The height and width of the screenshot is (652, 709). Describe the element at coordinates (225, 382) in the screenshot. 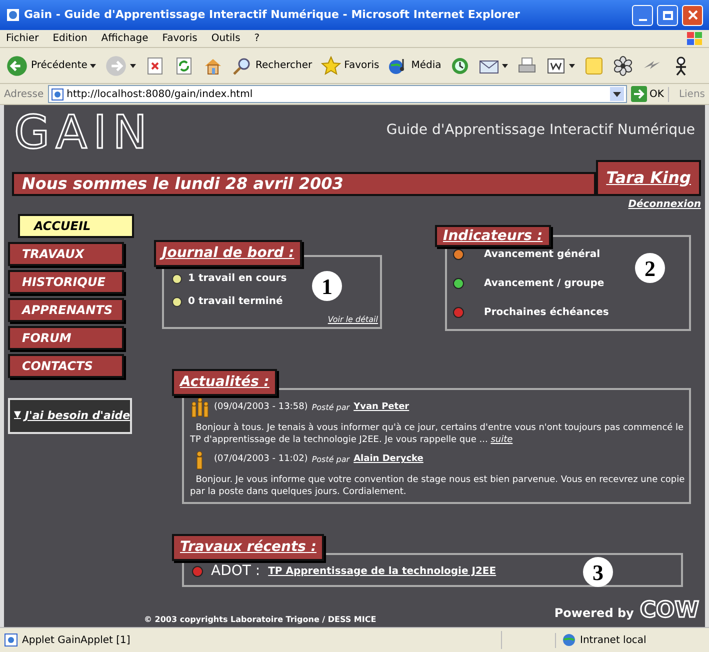

I see `section-title: Actualités :` at that location.